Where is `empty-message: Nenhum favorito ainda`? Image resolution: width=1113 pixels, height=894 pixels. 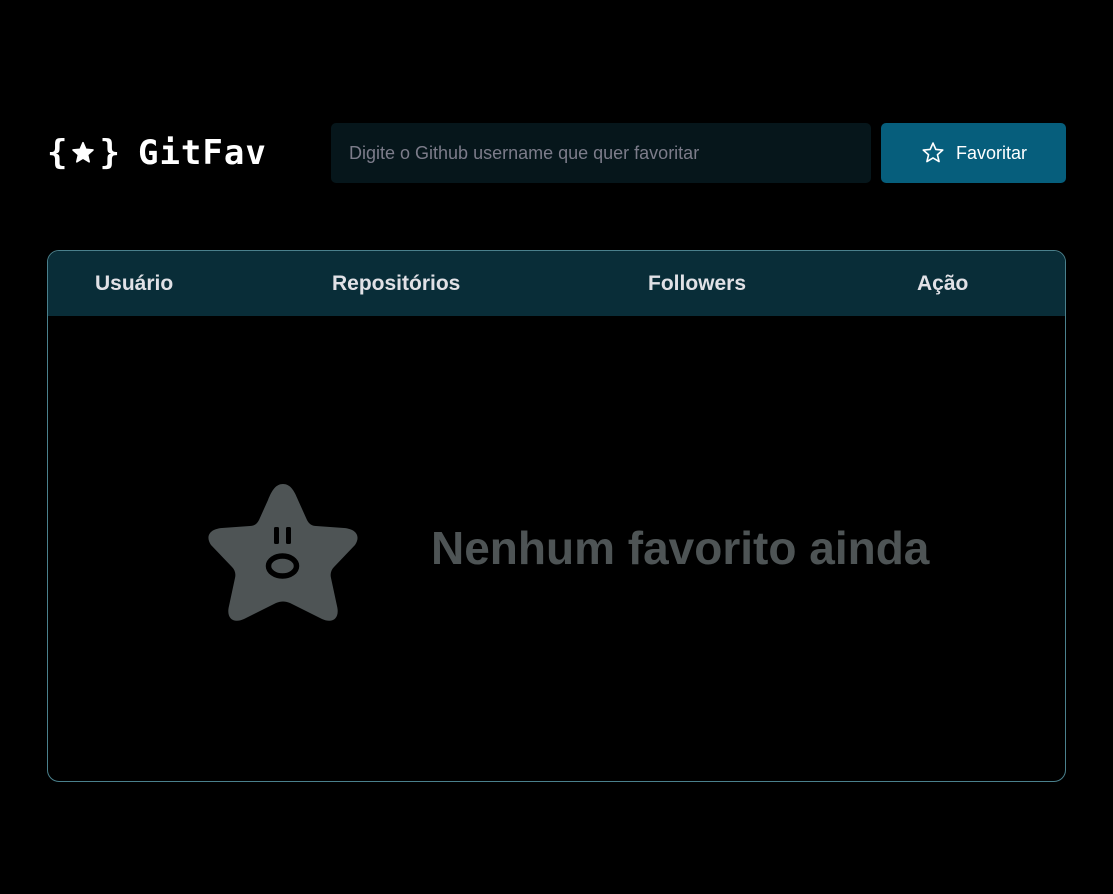
empty-message: Nenhum favorito ainda is located at coordinates (680, 548).